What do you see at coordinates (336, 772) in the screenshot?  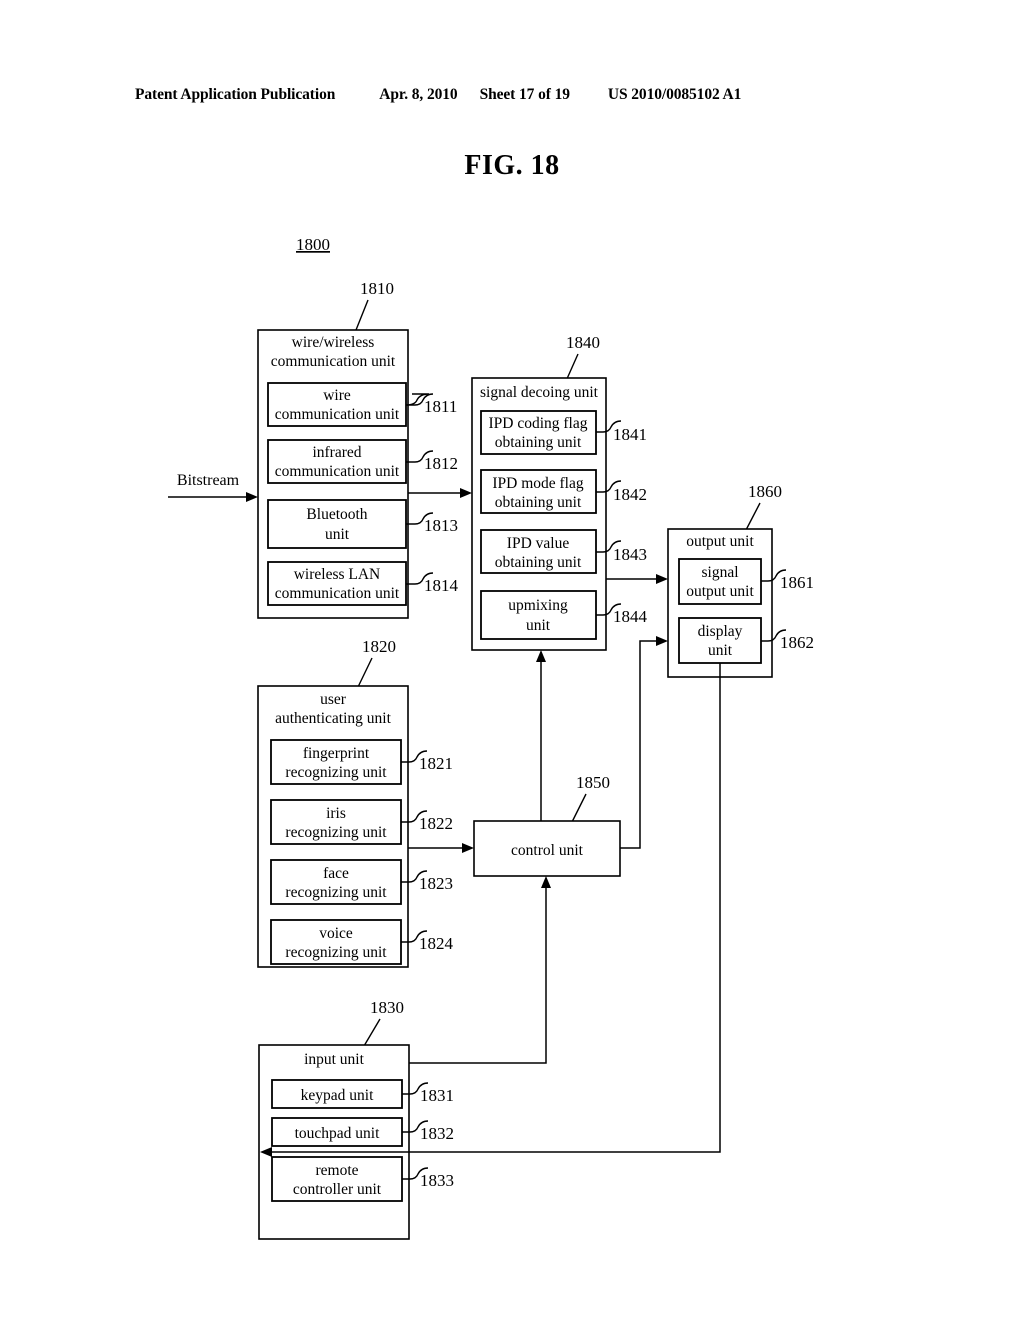 I see `sub-block-fingerprint-unit-line2: recognizing unit` at bounding box center [336, 772].